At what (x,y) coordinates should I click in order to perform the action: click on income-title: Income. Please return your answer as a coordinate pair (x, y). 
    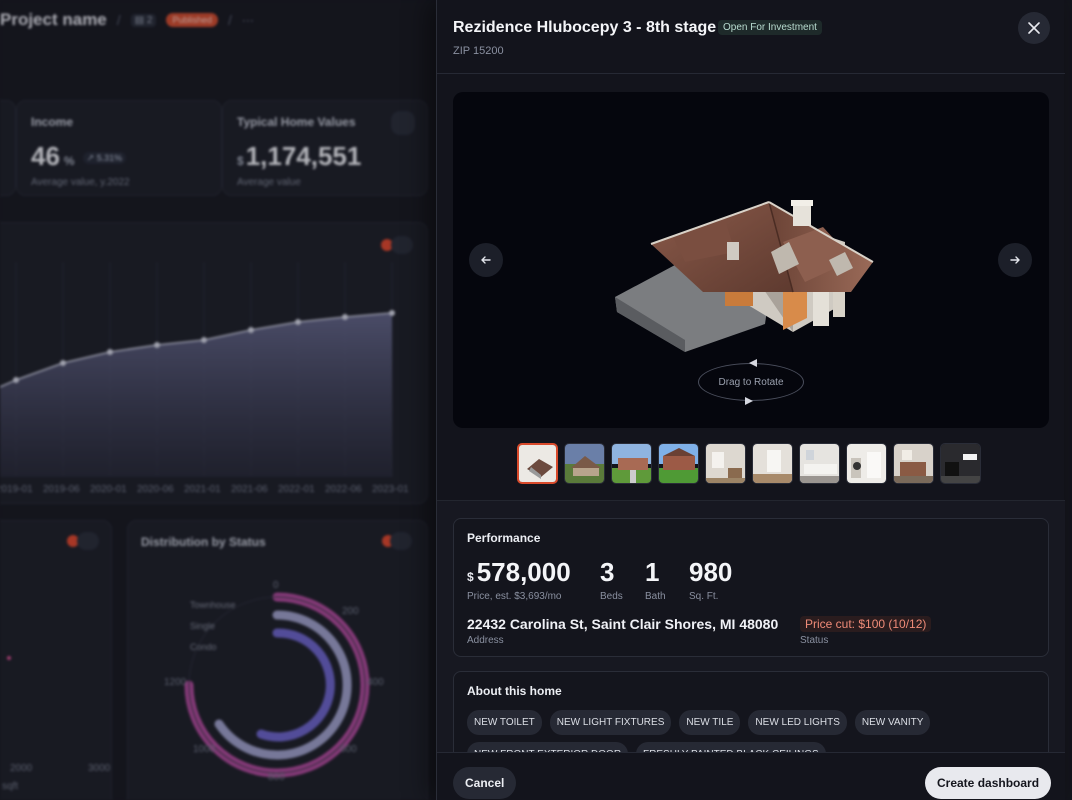
    Looking at the image, I should click on (52, 122).